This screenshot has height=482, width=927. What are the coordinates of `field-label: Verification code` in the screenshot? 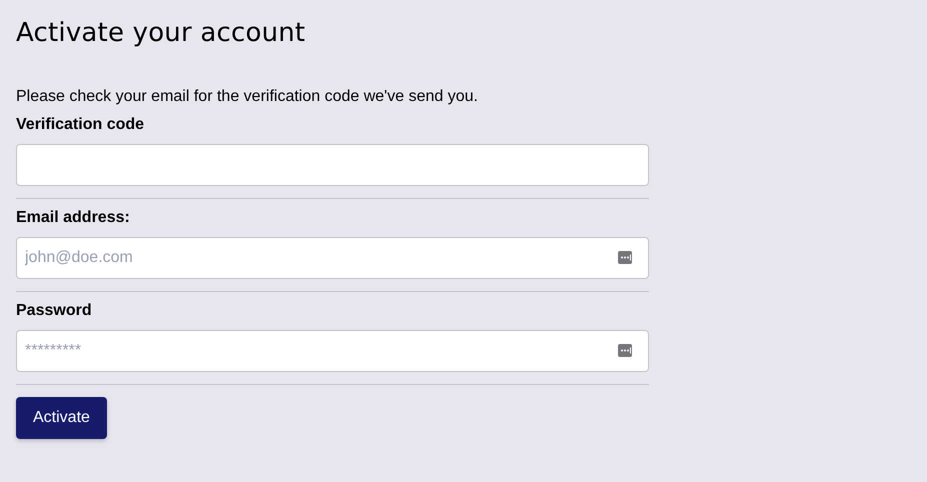 It's located at (81, 125).